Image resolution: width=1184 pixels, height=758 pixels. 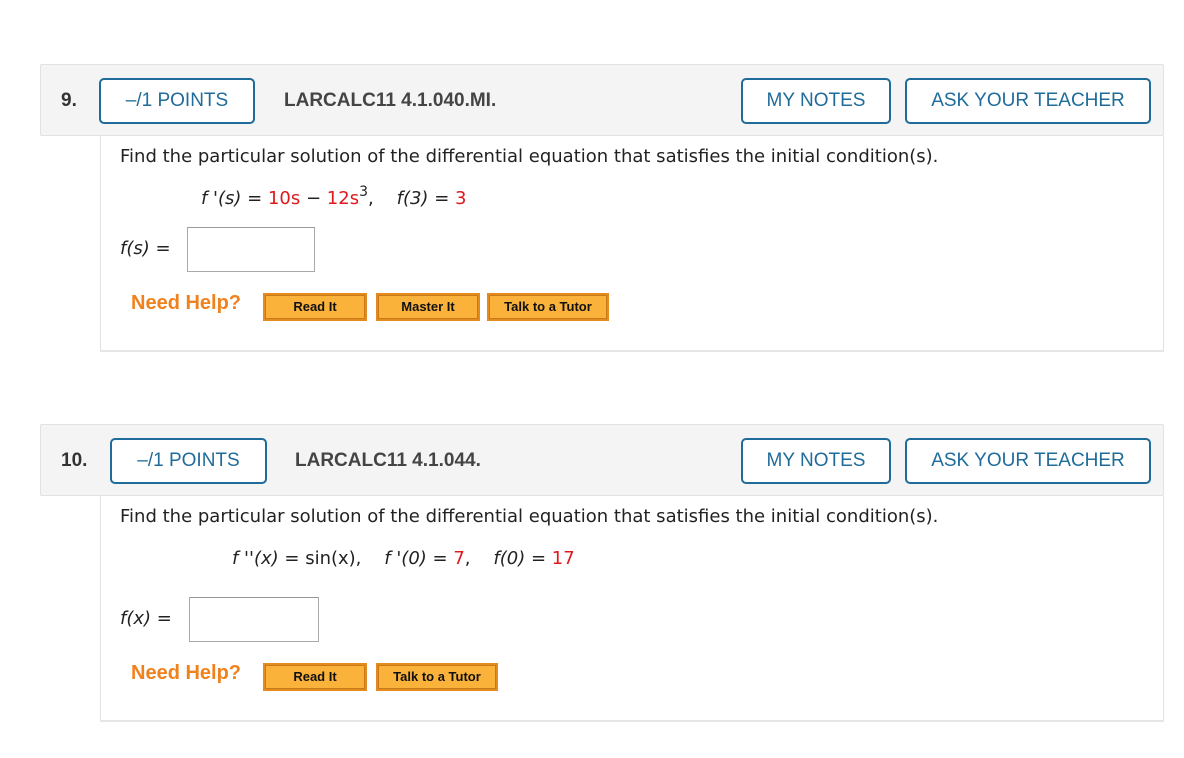 What do you see at coordinates (343, 198) in the screenshot?
I see `eq-term2: 12s` at bounding box center [343, 198].